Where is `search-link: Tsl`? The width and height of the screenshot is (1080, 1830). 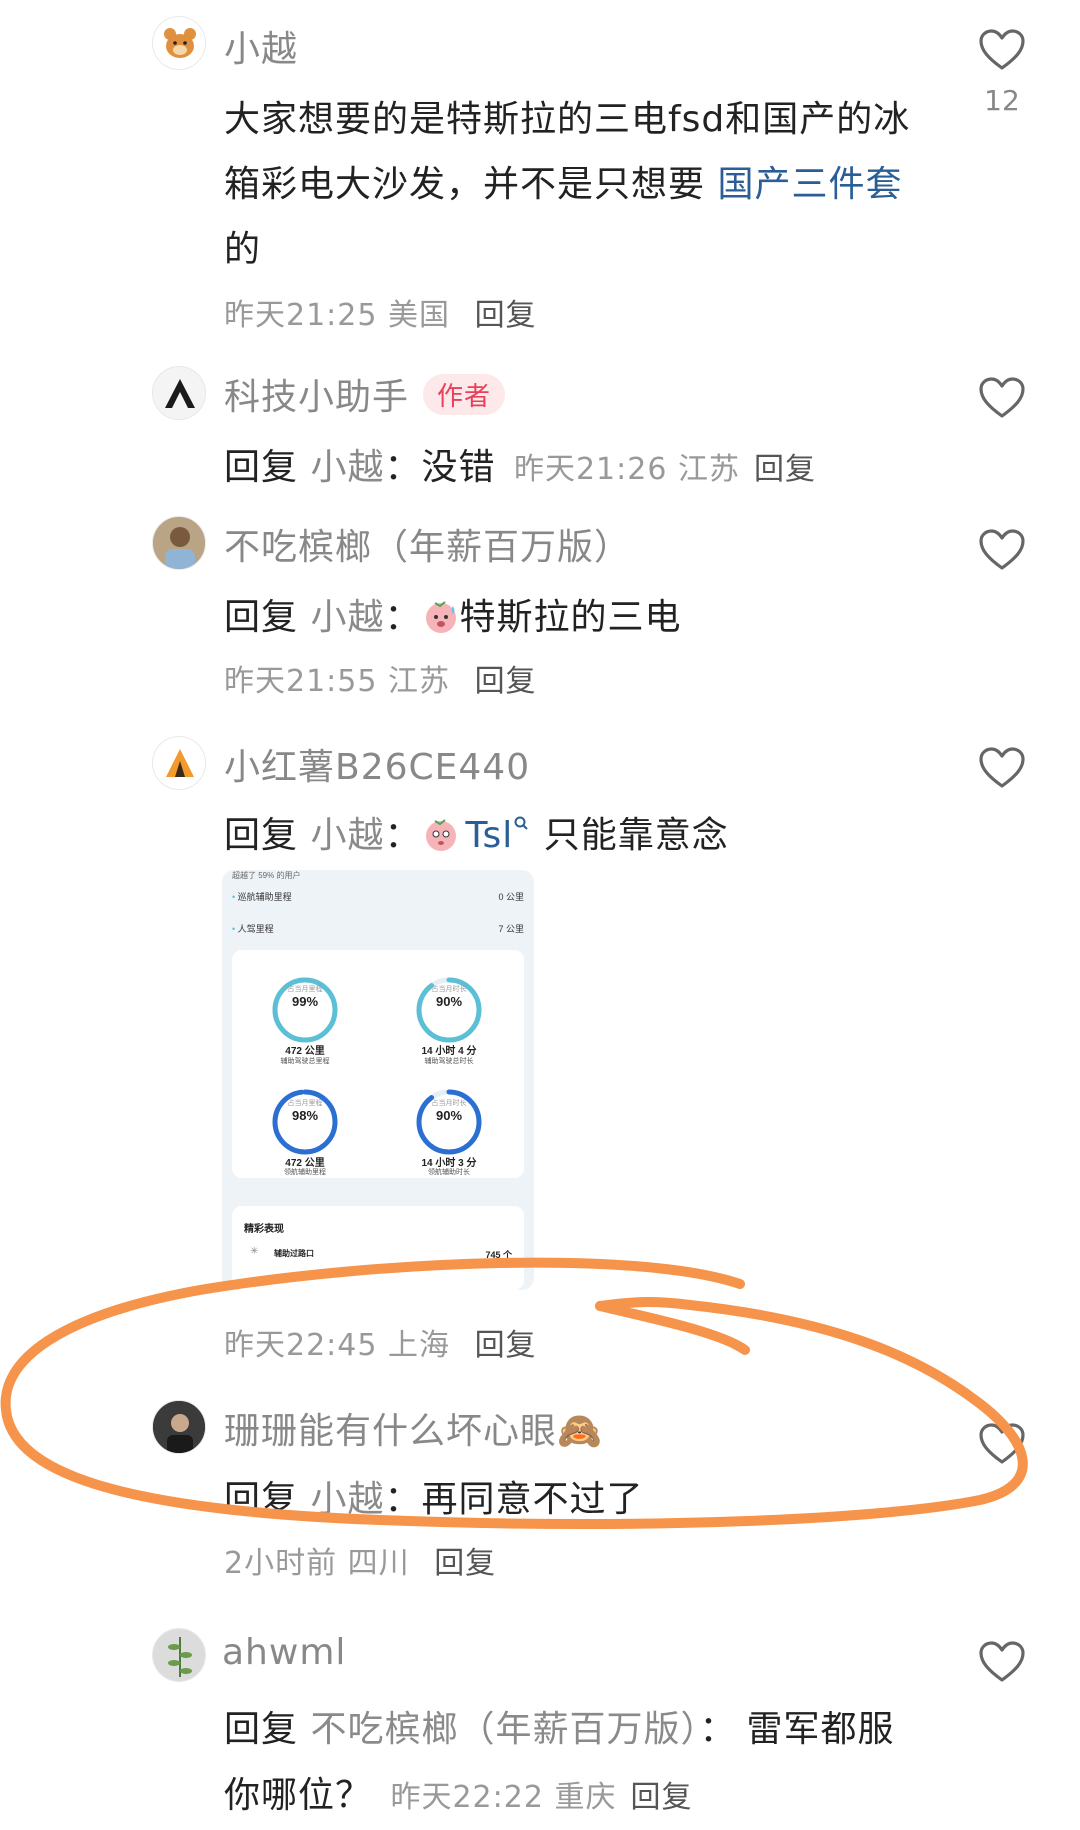
search-link: Tsl is located at coordinates (490, 835).